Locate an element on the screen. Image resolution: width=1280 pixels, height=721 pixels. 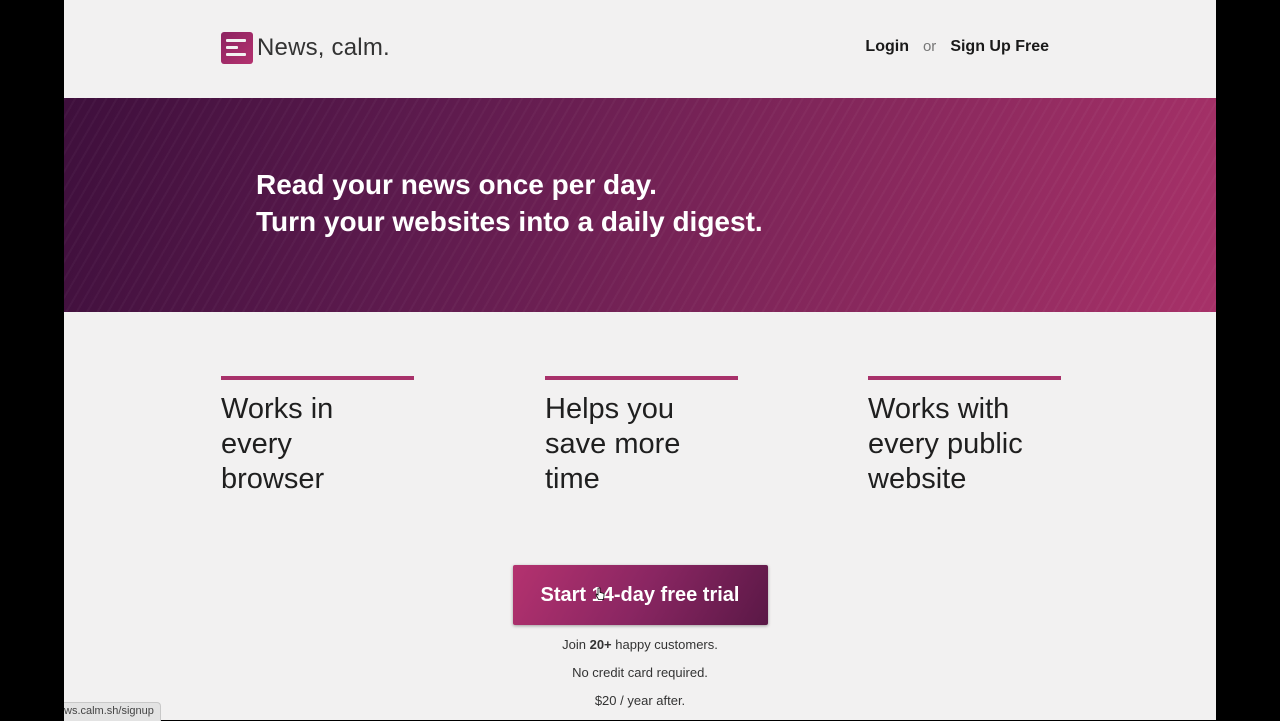
logo-icon is located at coordinates (237, 48).